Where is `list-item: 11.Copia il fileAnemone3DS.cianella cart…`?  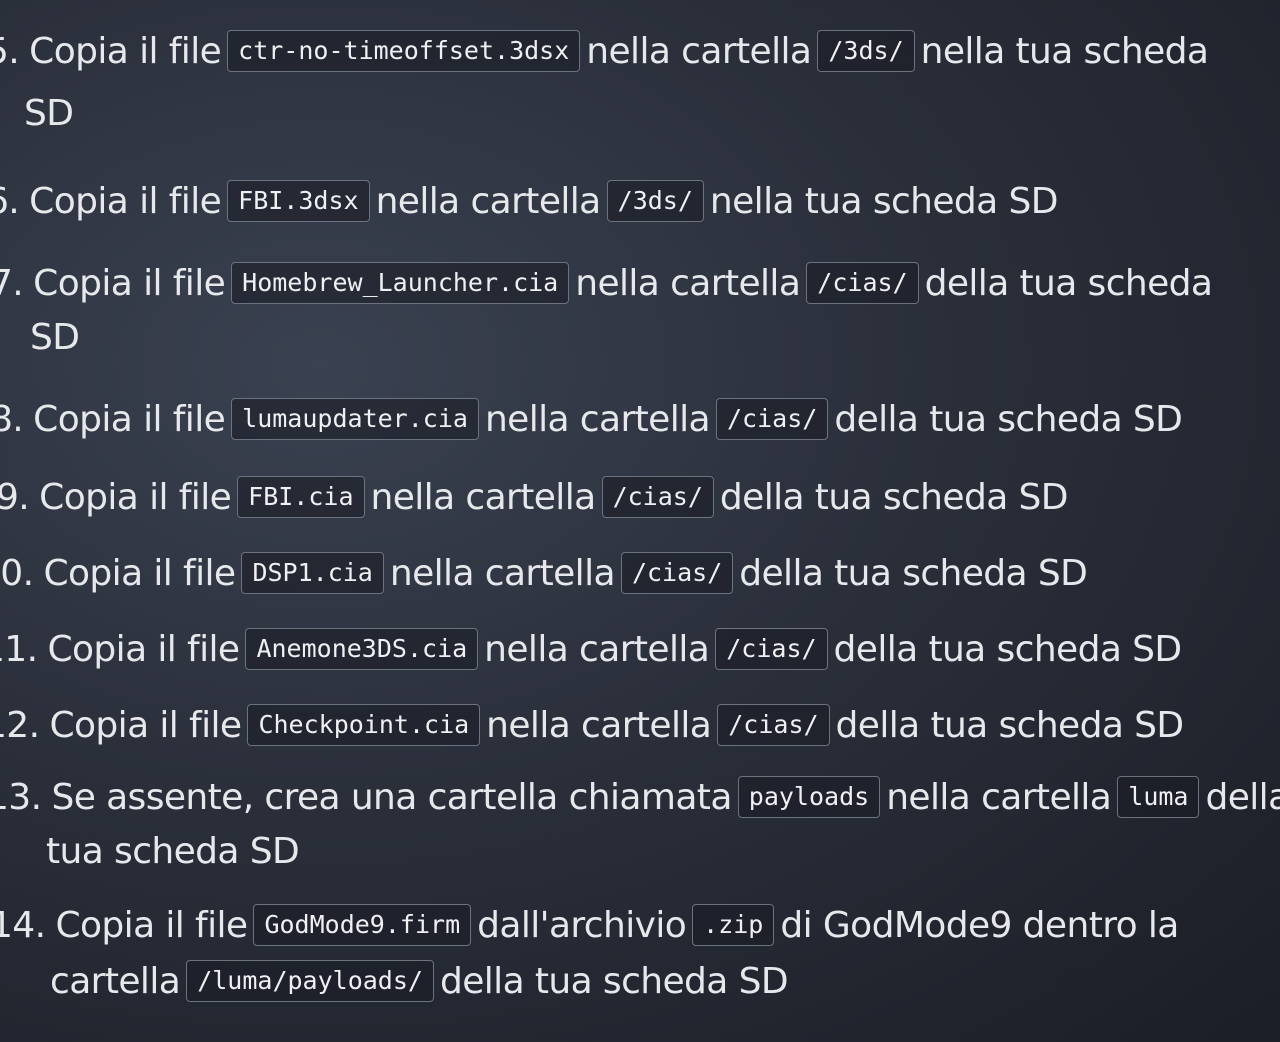
list-item: 11.Copia il fileAnemone3DS.cianella cart… is located at coordinates (591, 650).